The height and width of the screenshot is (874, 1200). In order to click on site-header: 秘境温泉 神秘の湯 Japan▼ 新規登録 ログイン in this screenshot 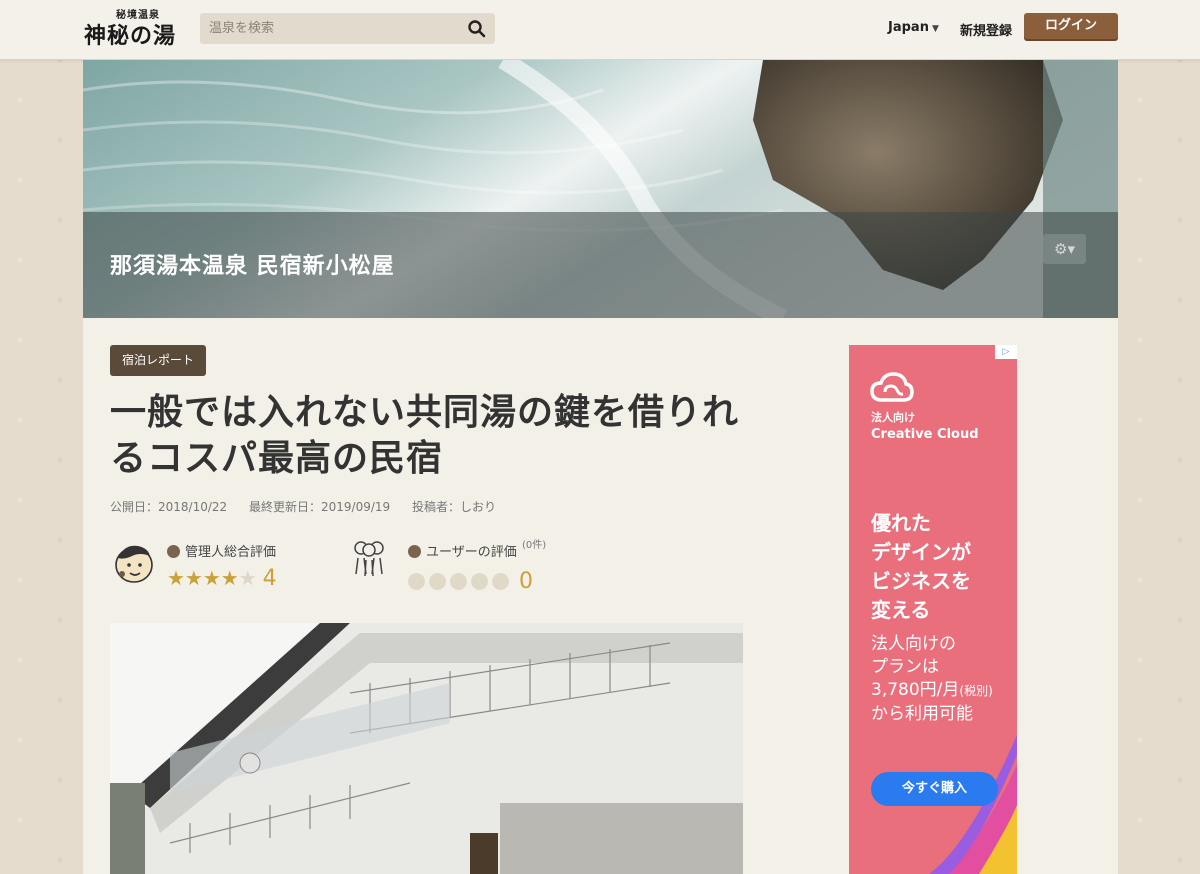, I will do `click(600, 30)`.